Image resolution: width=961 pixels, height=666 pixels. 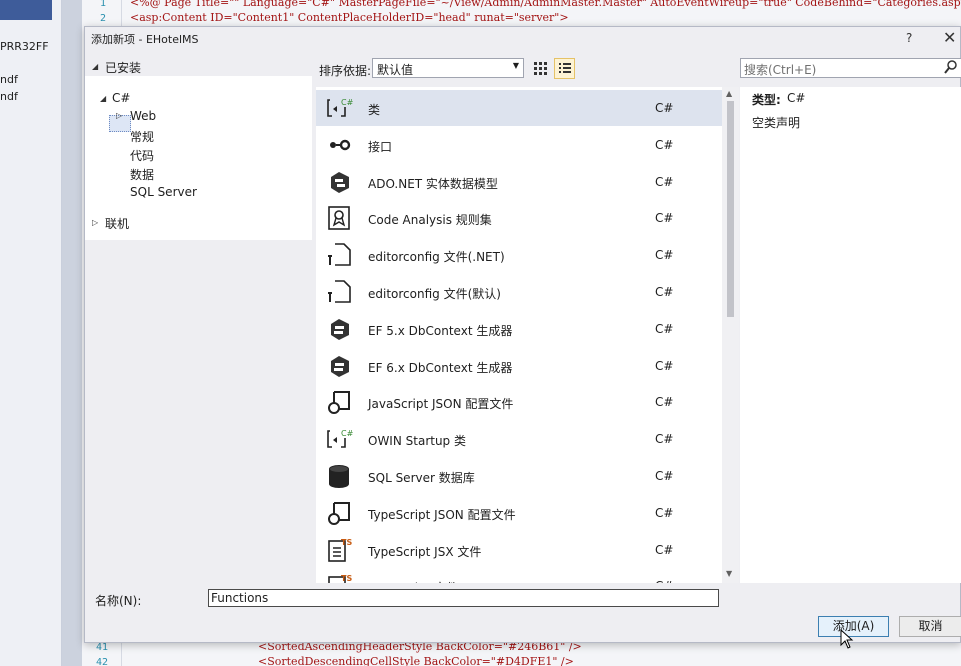 What do you see at coordinates (117, 223) in the screenshot?
I see `tree-node-online: 联机` at bounding box center [117, 223].